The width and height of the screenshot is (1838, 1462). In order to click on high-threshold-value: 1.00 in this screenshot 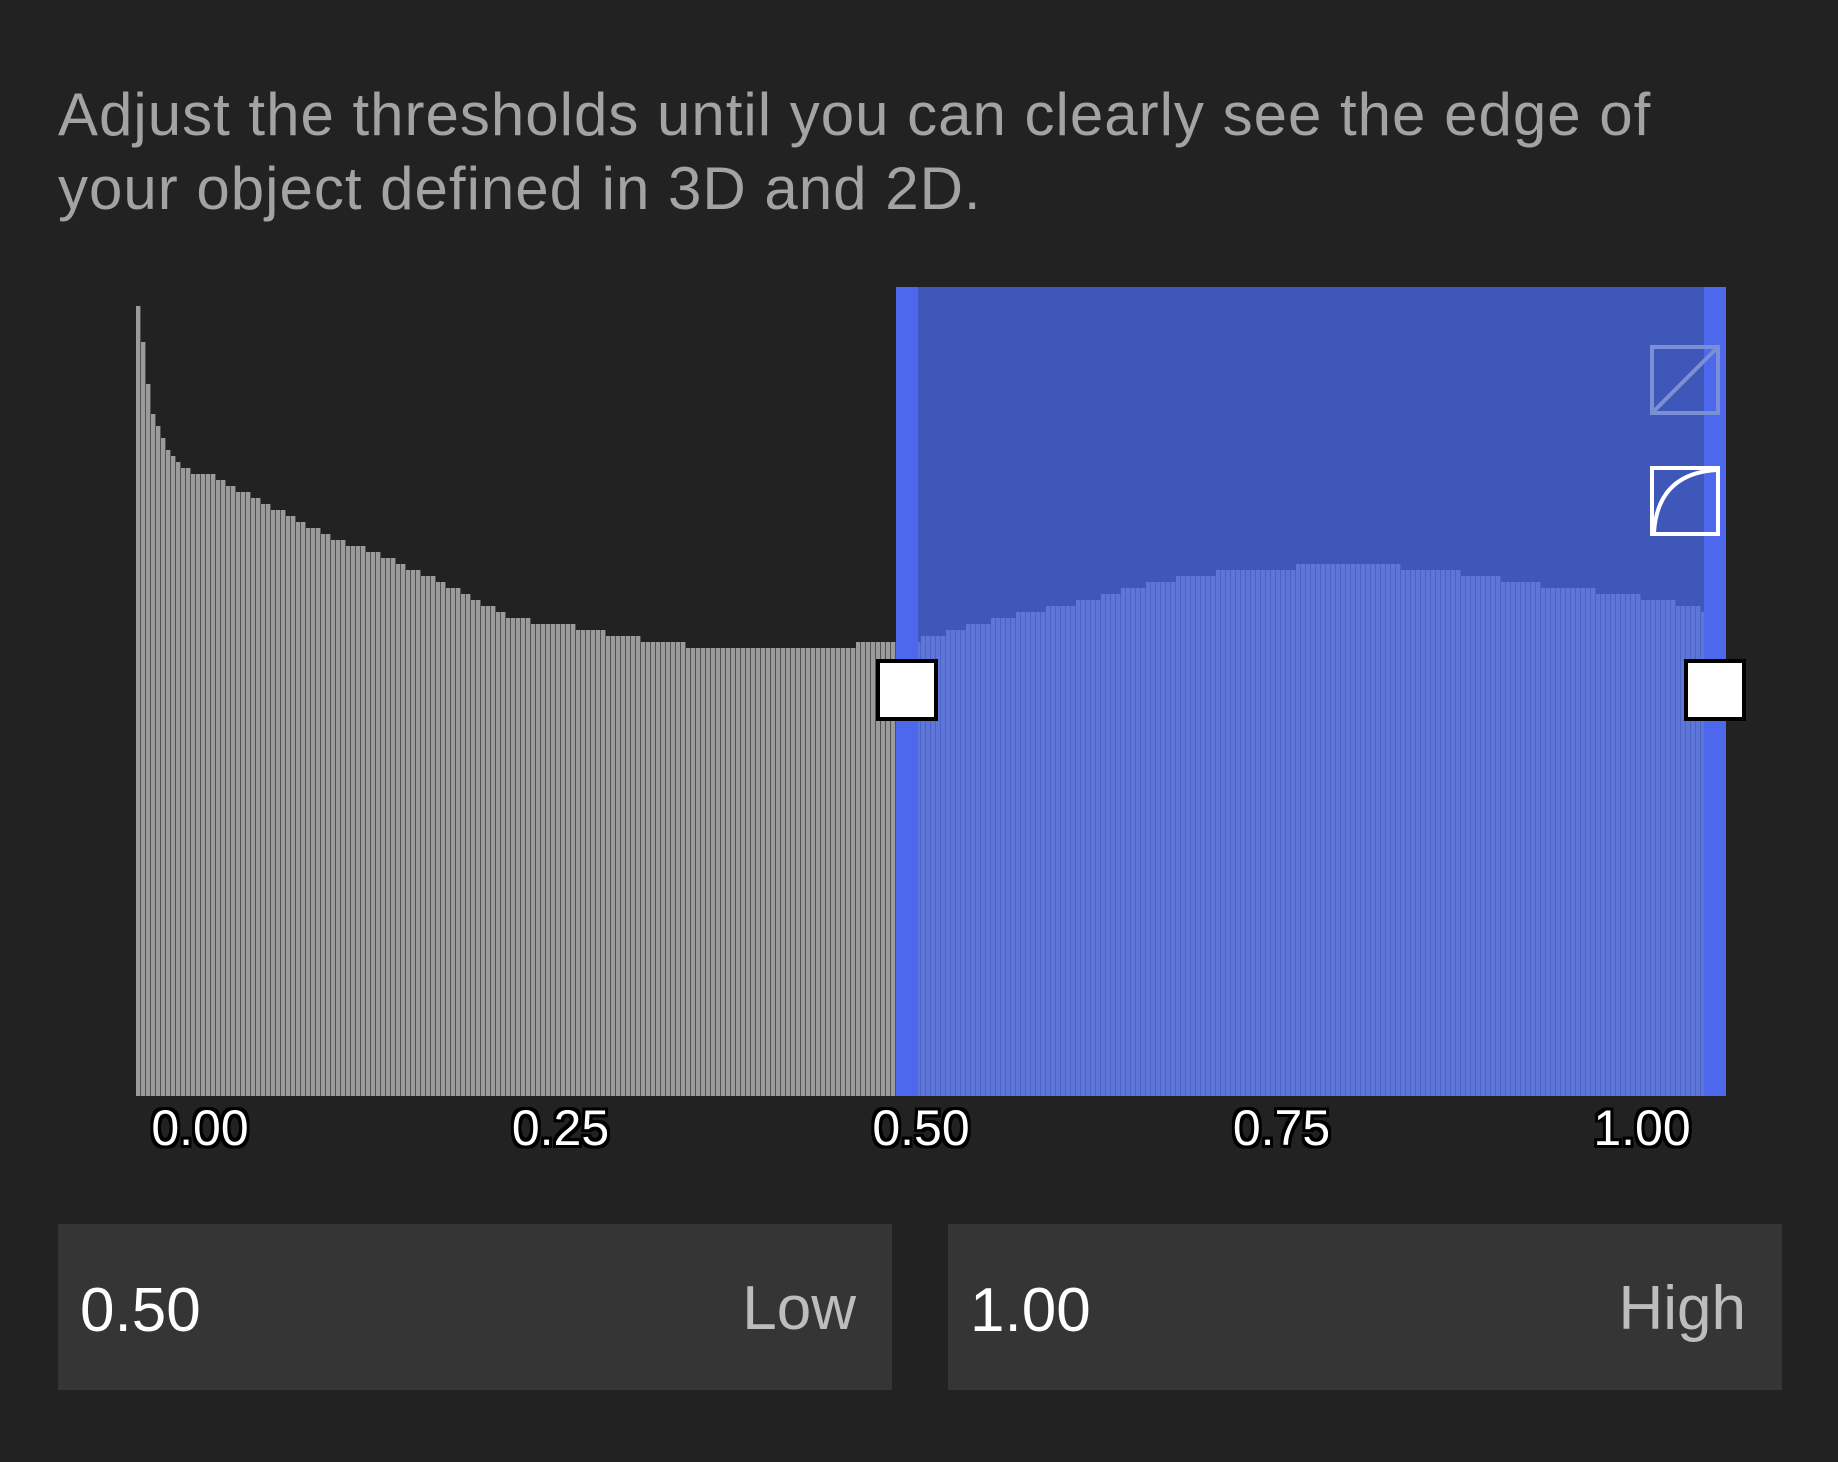, I will do `click(1030, 1311)`.